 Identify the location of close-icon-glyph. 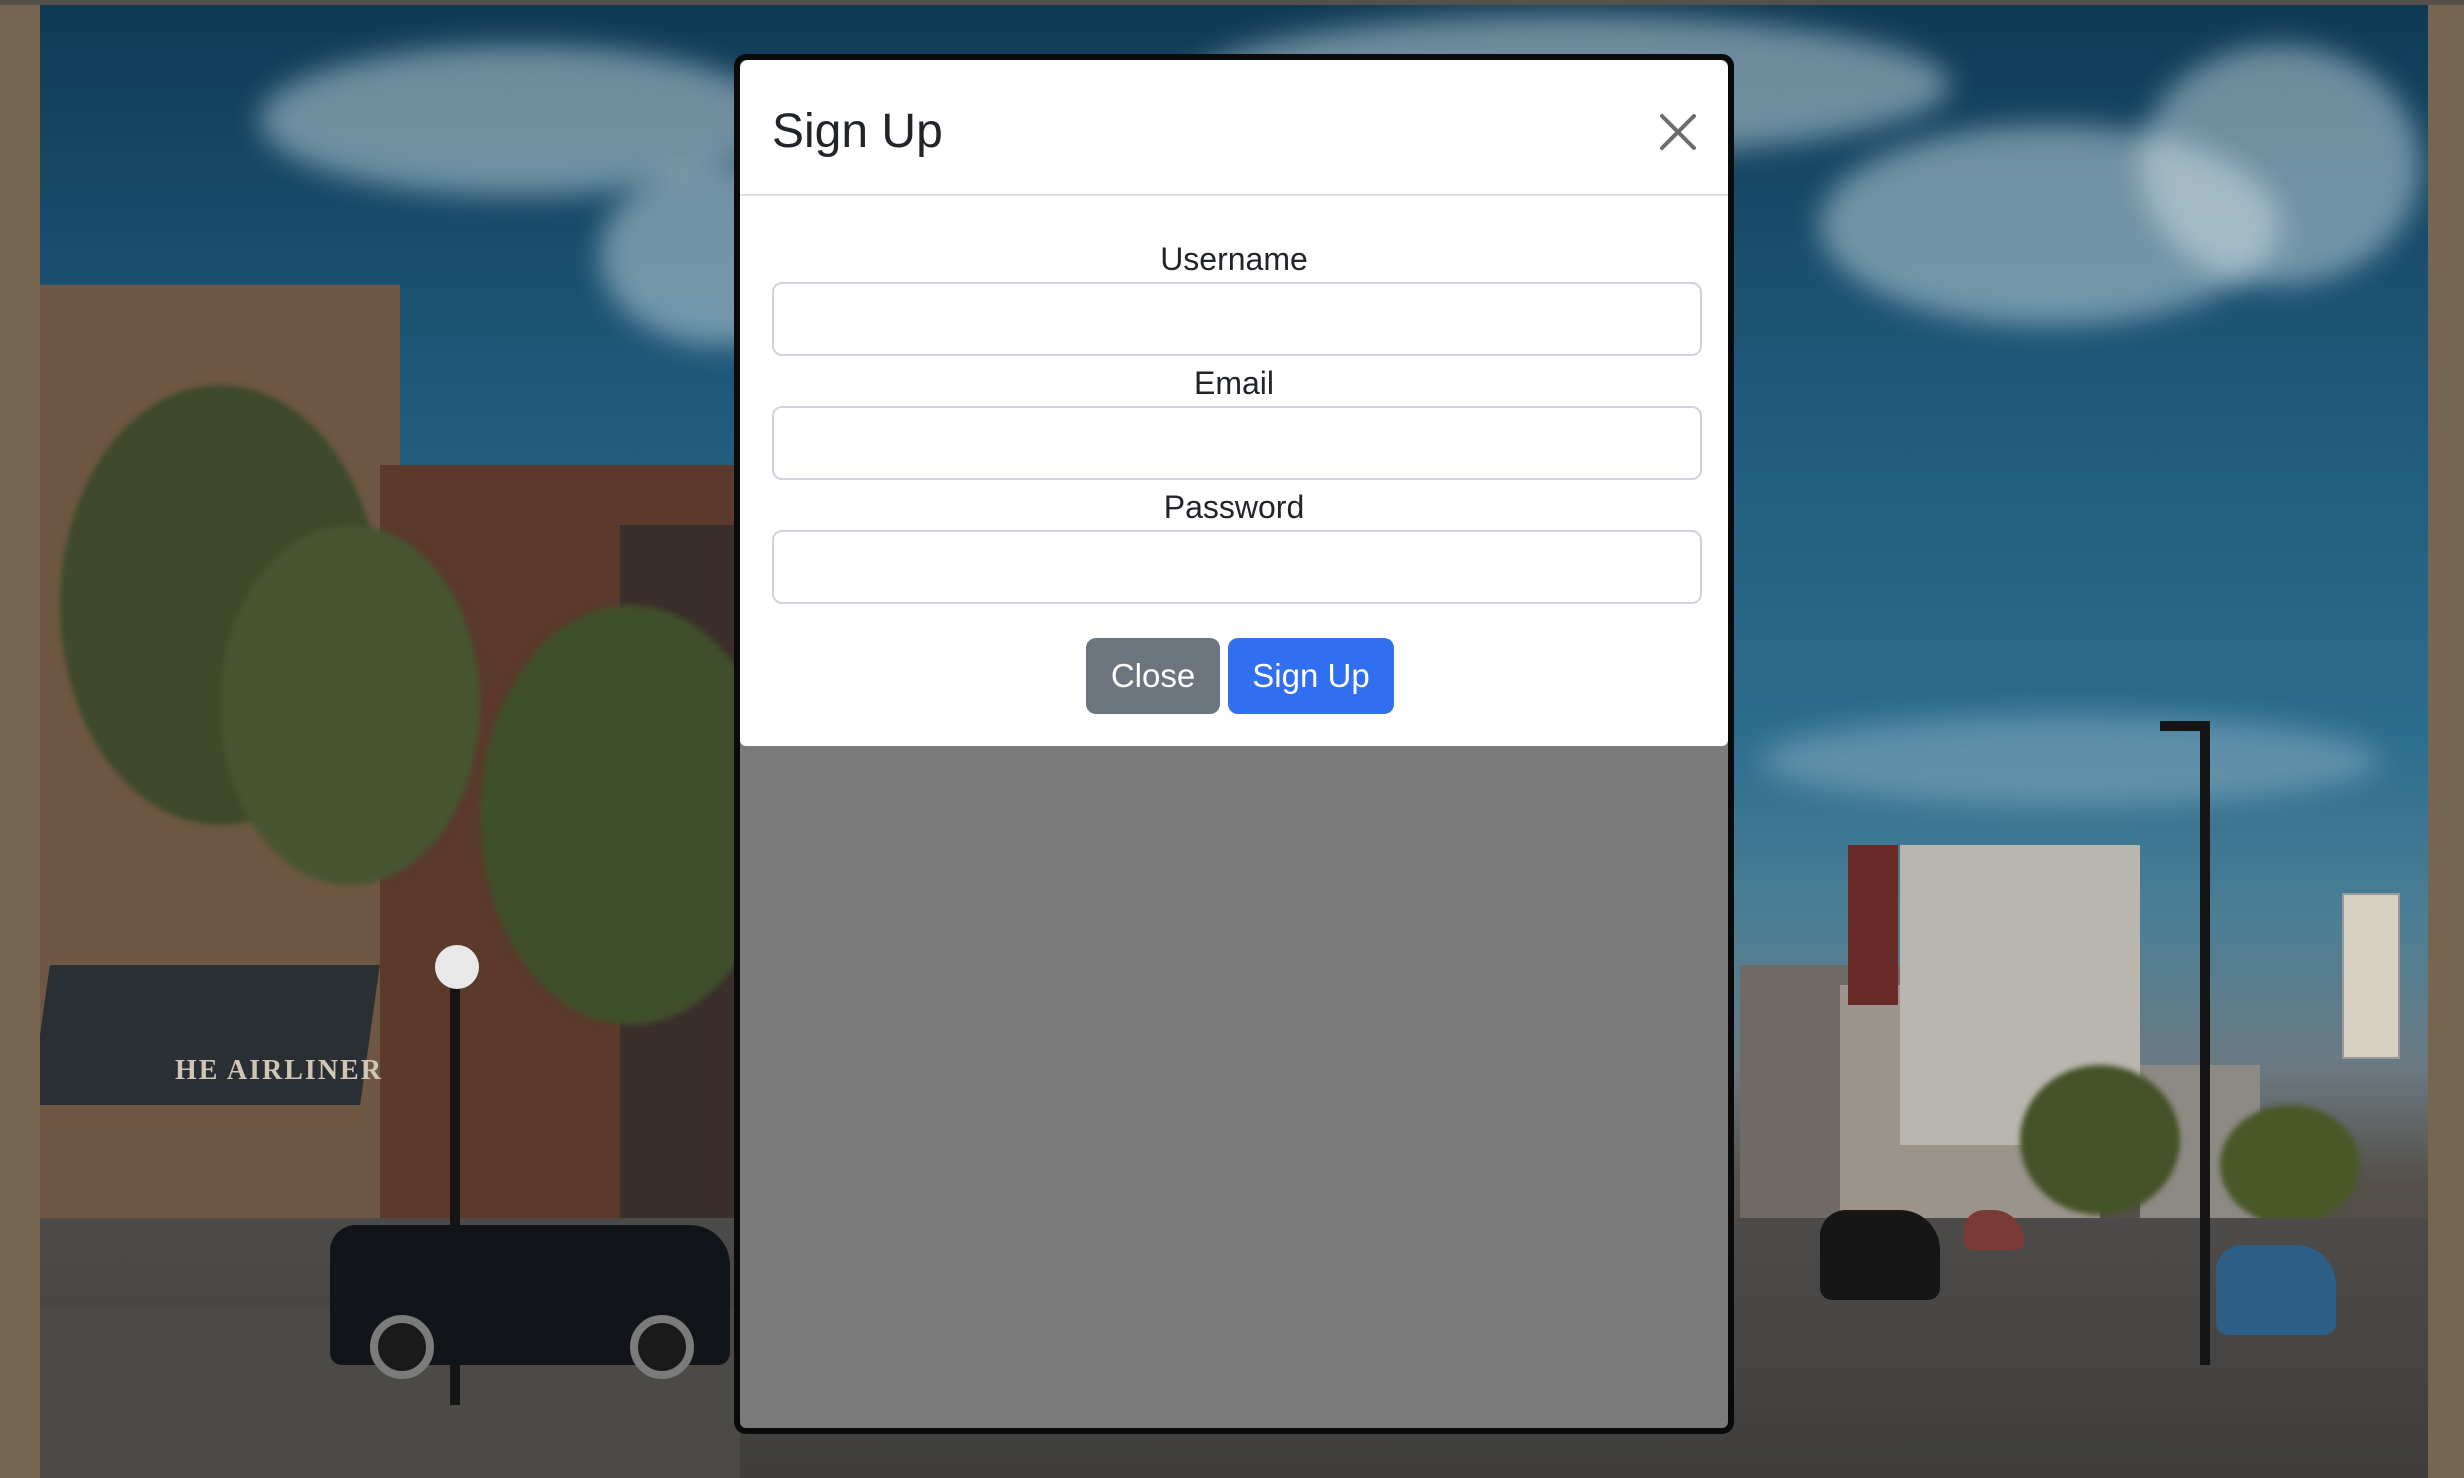
(1678, 132).